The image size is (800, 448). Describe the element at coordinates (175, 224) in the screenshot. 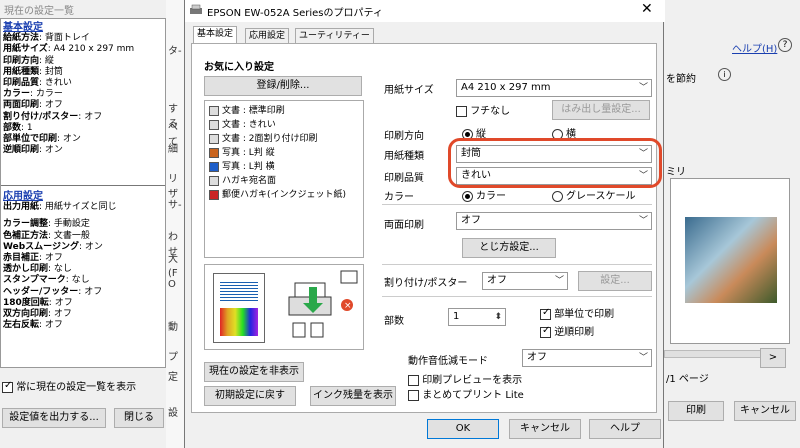

I see `background-window-strip: タ- する べて細リザ サ- わせ大 (F O動プ定設` at that location.